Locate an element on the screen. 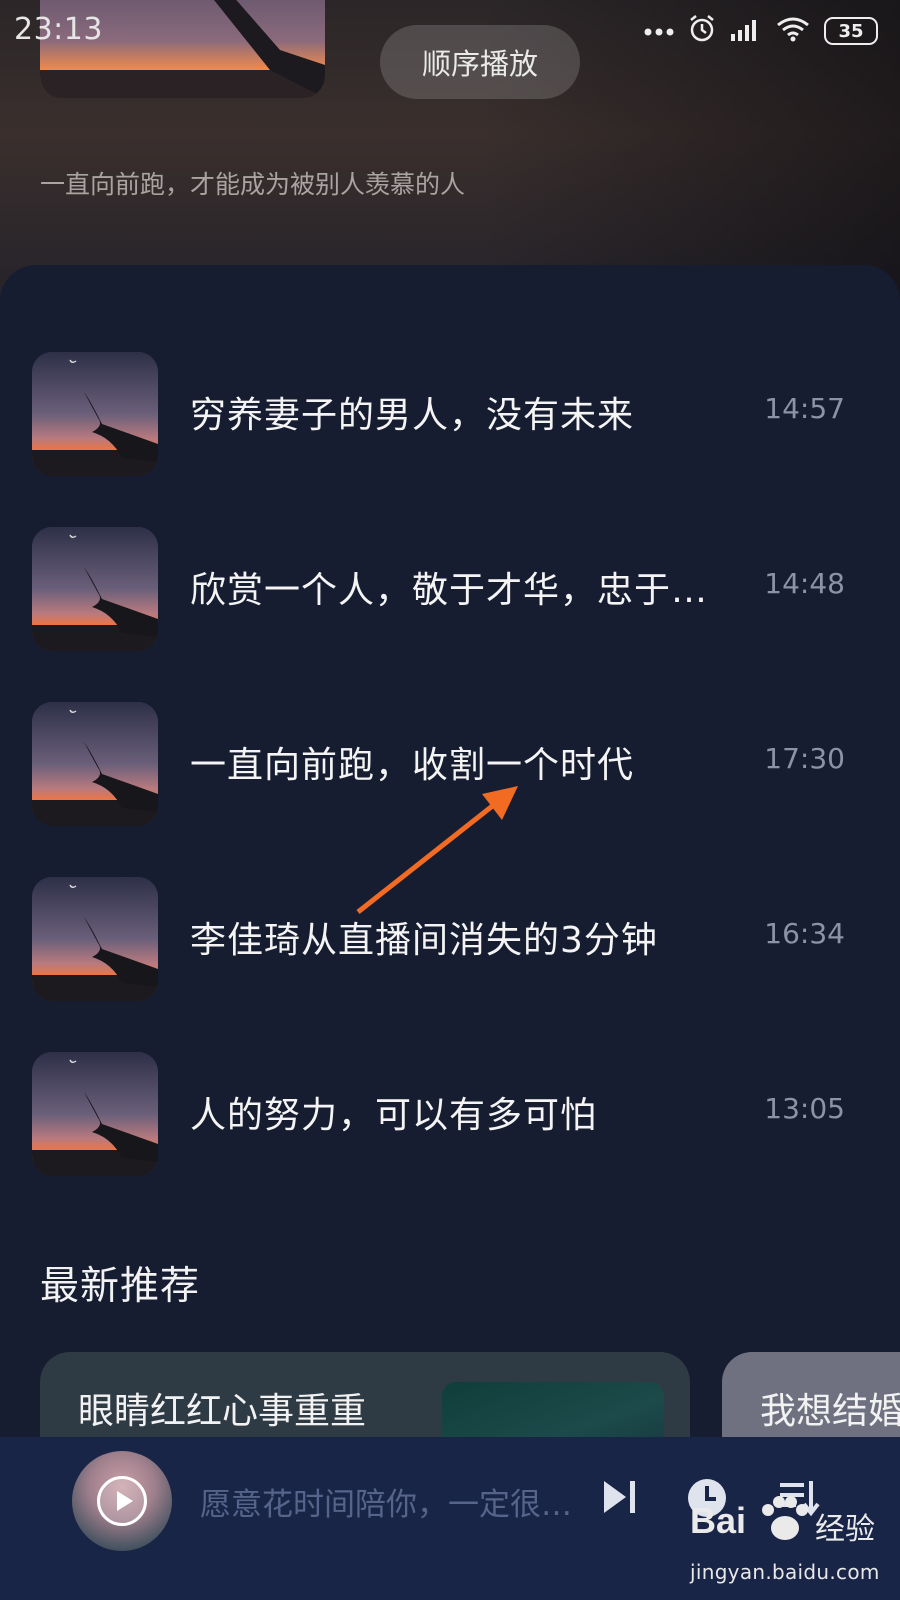 Image resolution: width=900 pixels, height=1600 pixels. recommendation-title: 我想结婚 is located at coordinates (830, 1411).